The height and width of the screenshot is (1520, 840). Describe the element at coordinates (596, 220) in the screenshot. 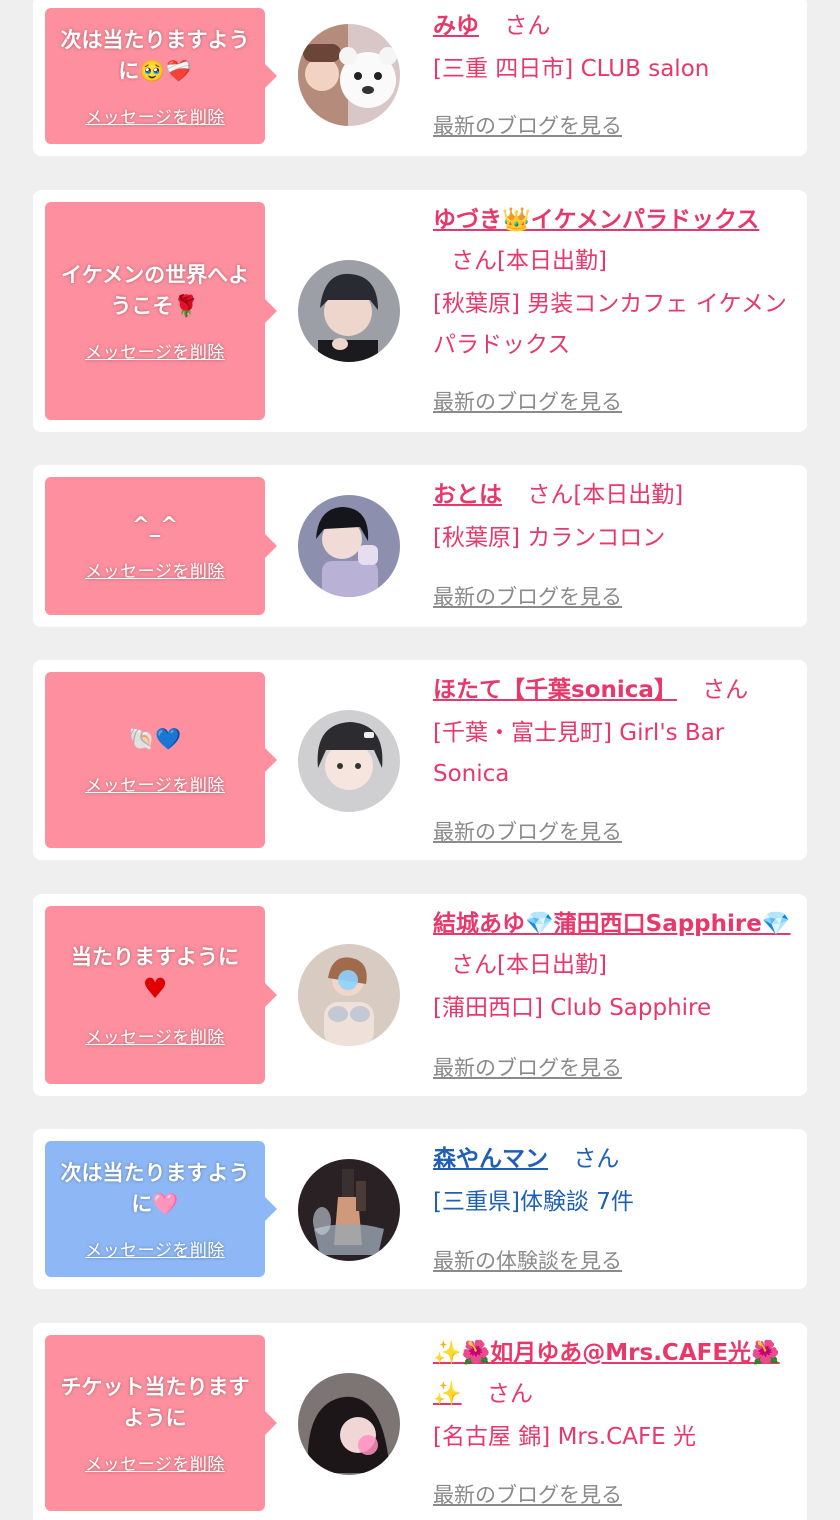

I see `profile-name-link: ゆづき👑イケメンパラドックス` at that location.